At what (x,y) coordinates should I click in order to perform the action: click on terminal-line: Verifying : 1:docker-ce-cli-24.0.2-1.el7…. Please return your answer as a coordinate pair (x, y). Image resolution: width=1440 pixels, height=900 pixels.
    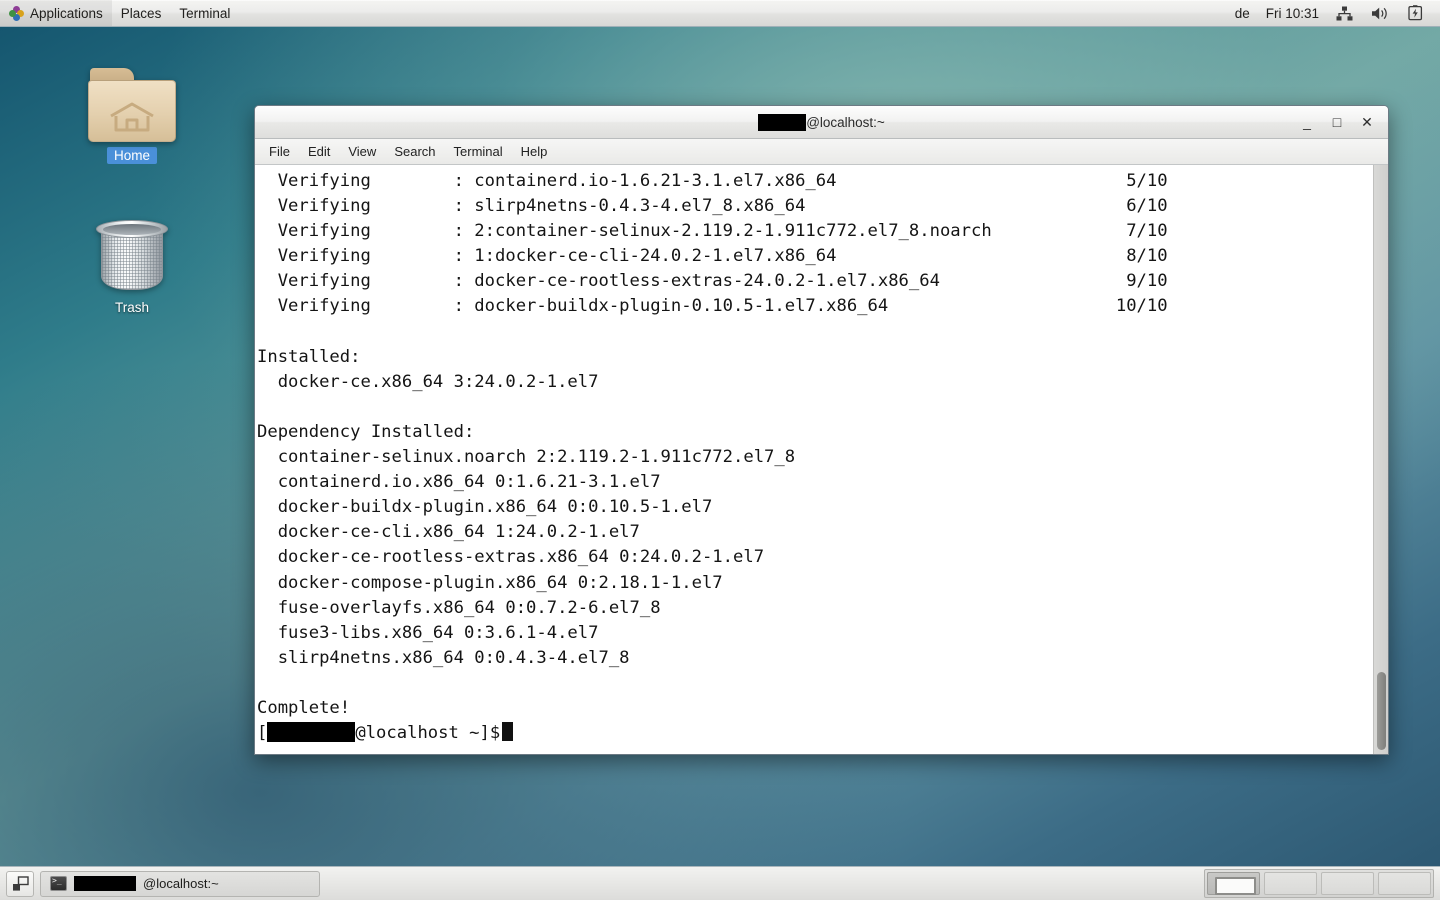
    Looking at the image, I should click on (712, 256).